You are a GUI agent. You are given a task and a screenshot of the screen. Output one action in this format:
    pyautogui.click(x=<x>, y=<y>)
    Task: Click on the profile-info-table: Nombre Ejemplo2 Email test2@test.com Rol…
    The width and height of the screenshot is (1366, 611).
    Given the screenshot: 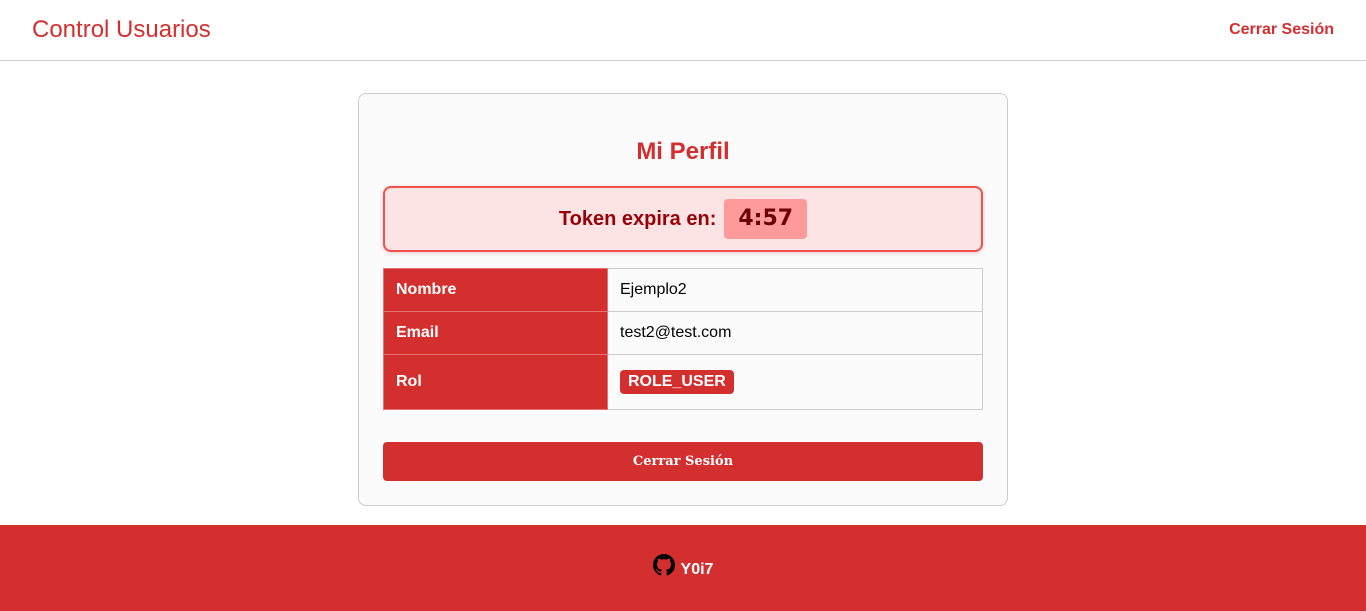 What is the action you would take?
    pyautogui.click(x=683, y=339)
    